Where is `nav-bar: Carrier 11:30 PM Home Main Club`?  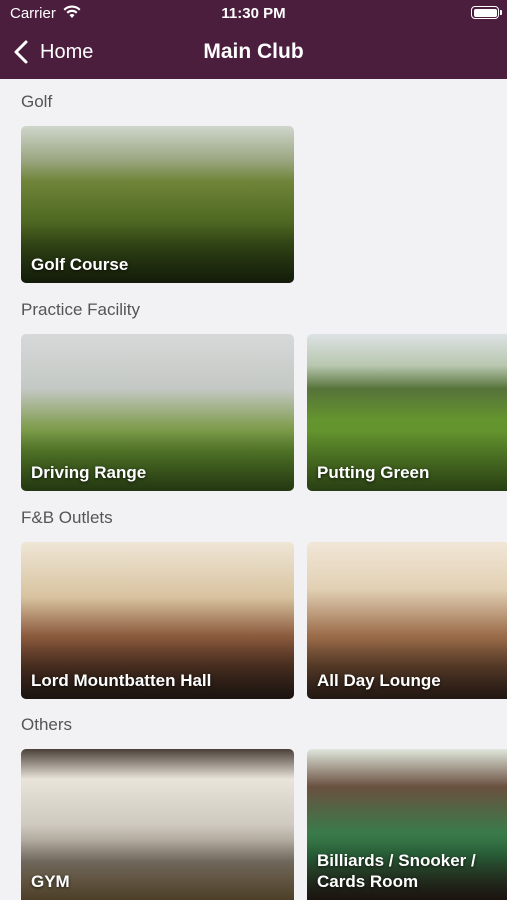 nav-bar: Carrier 11:30 PM Home Main Club is located at coordinates (253, 39).